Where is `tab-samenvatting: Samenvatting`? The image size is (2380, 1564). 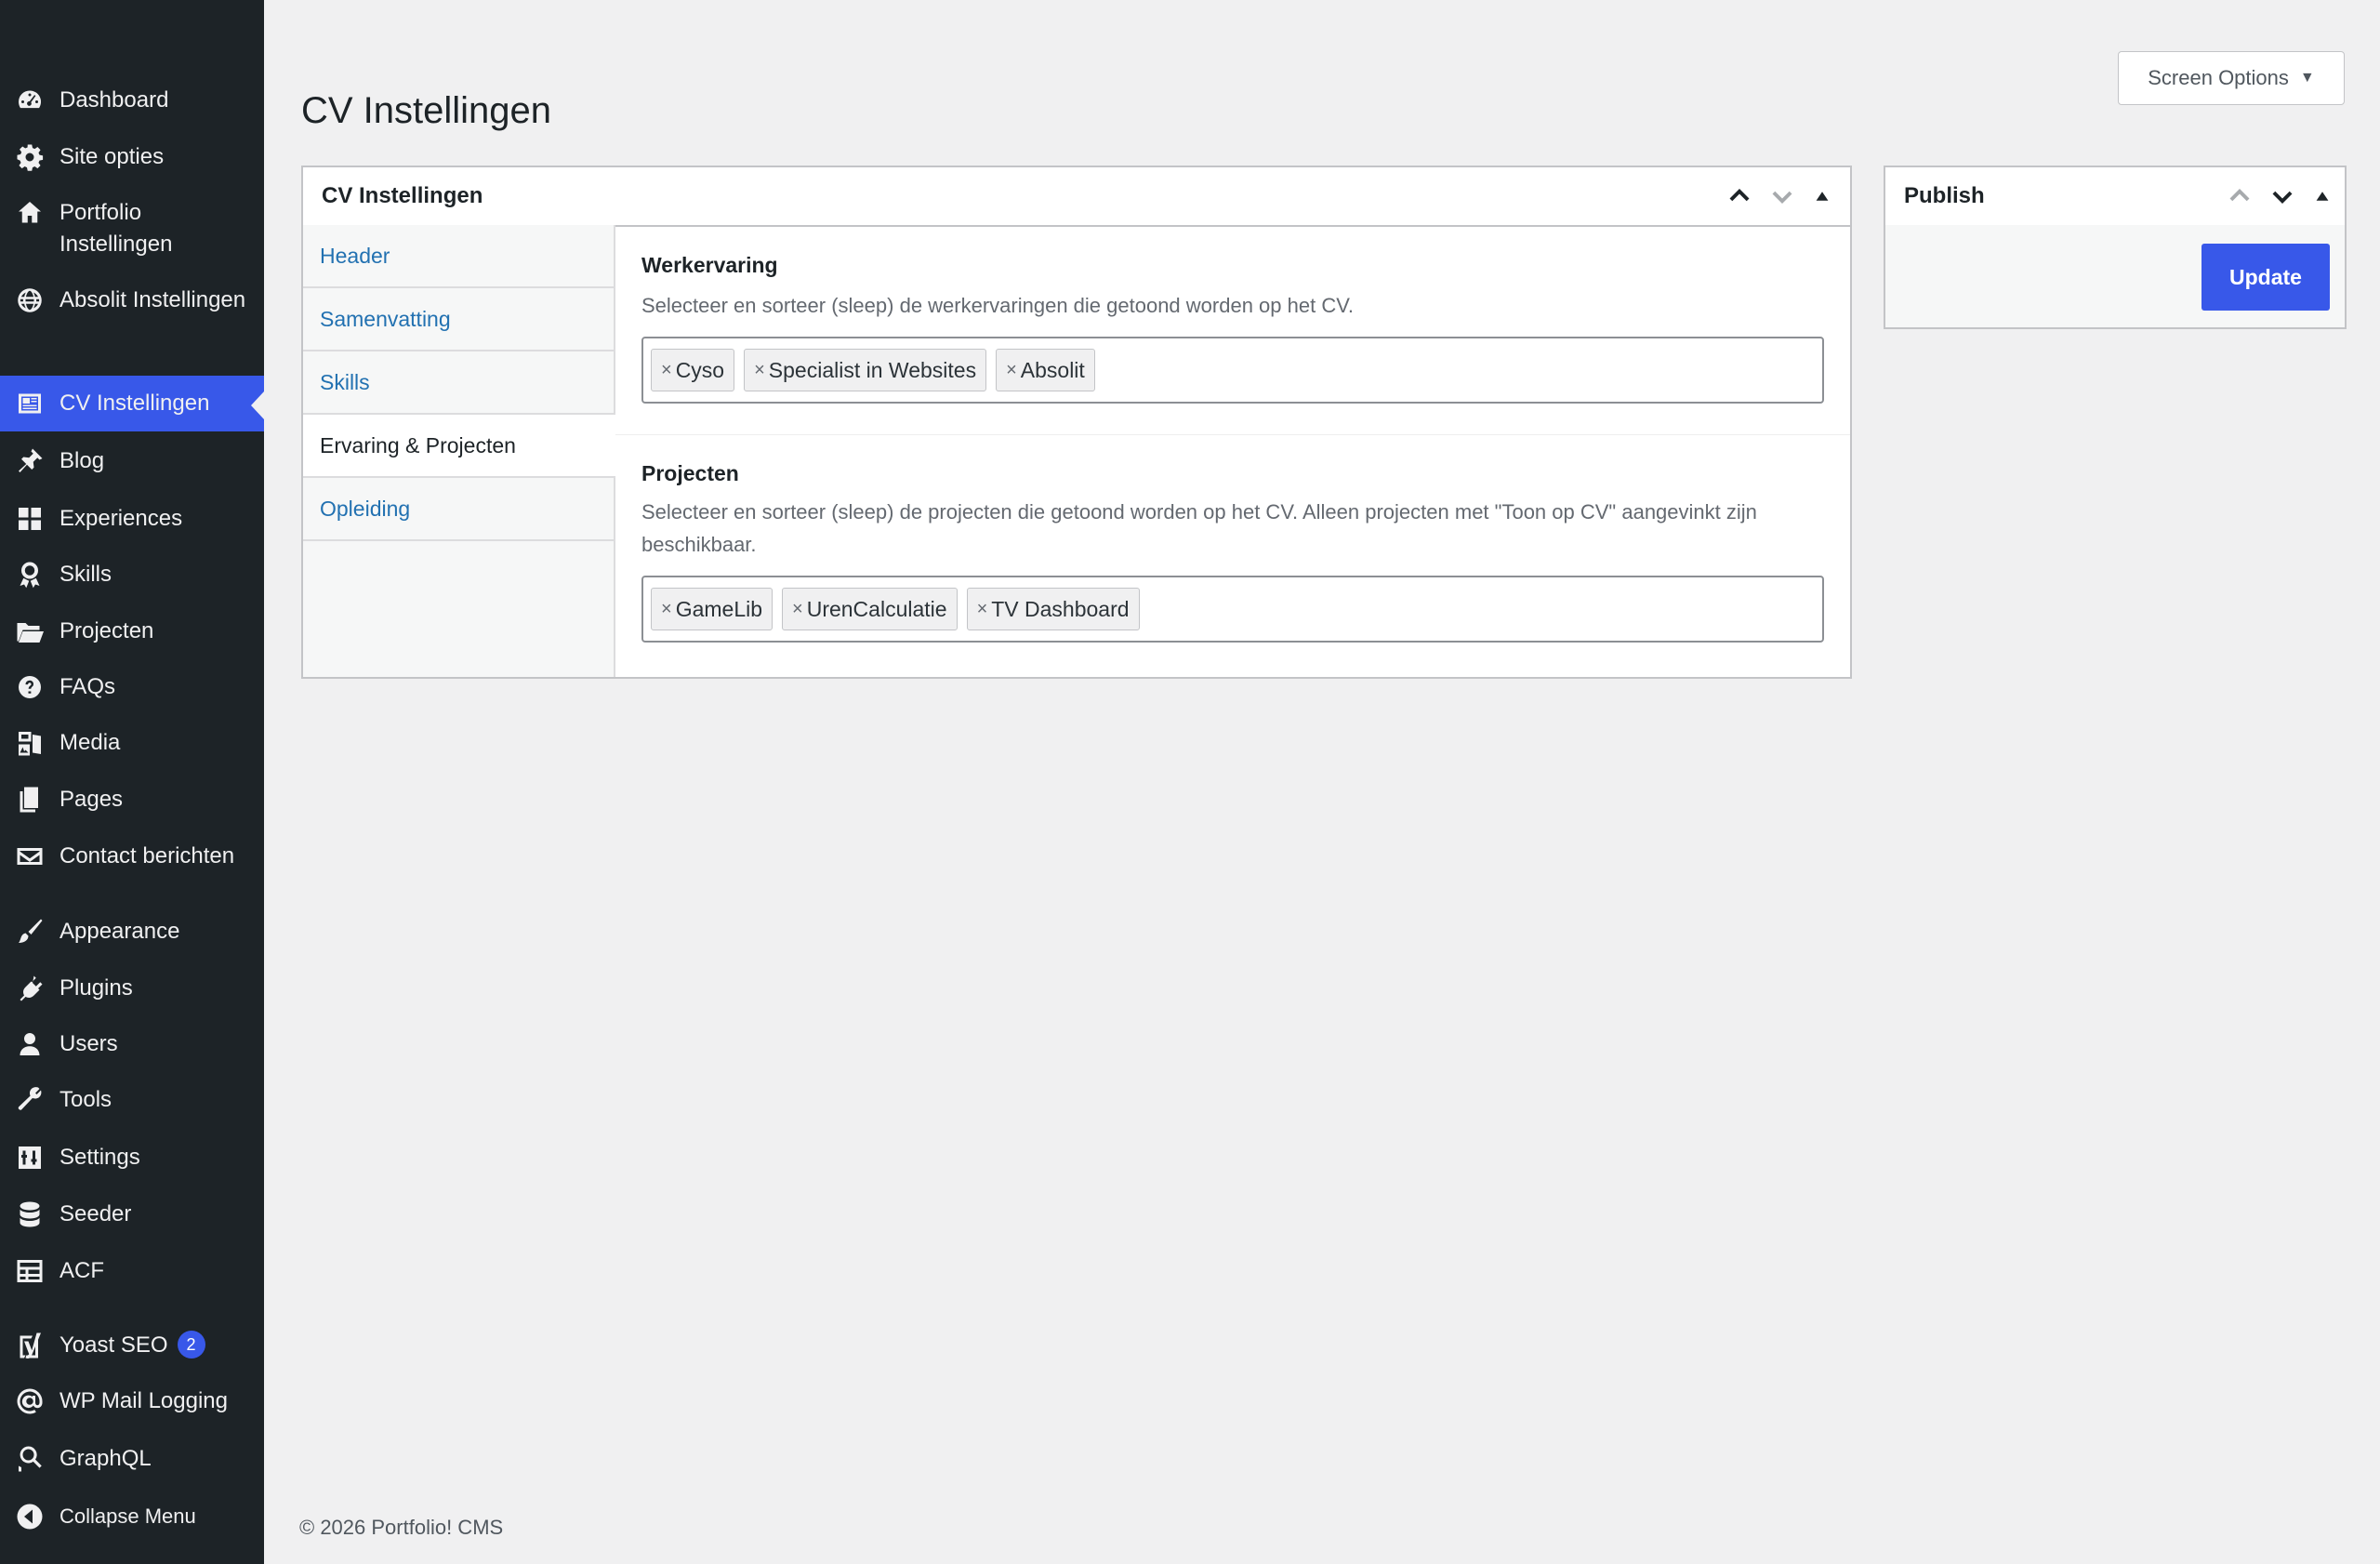 tab-samenvatting: Samenvatting is located at coordinates (458, 319).